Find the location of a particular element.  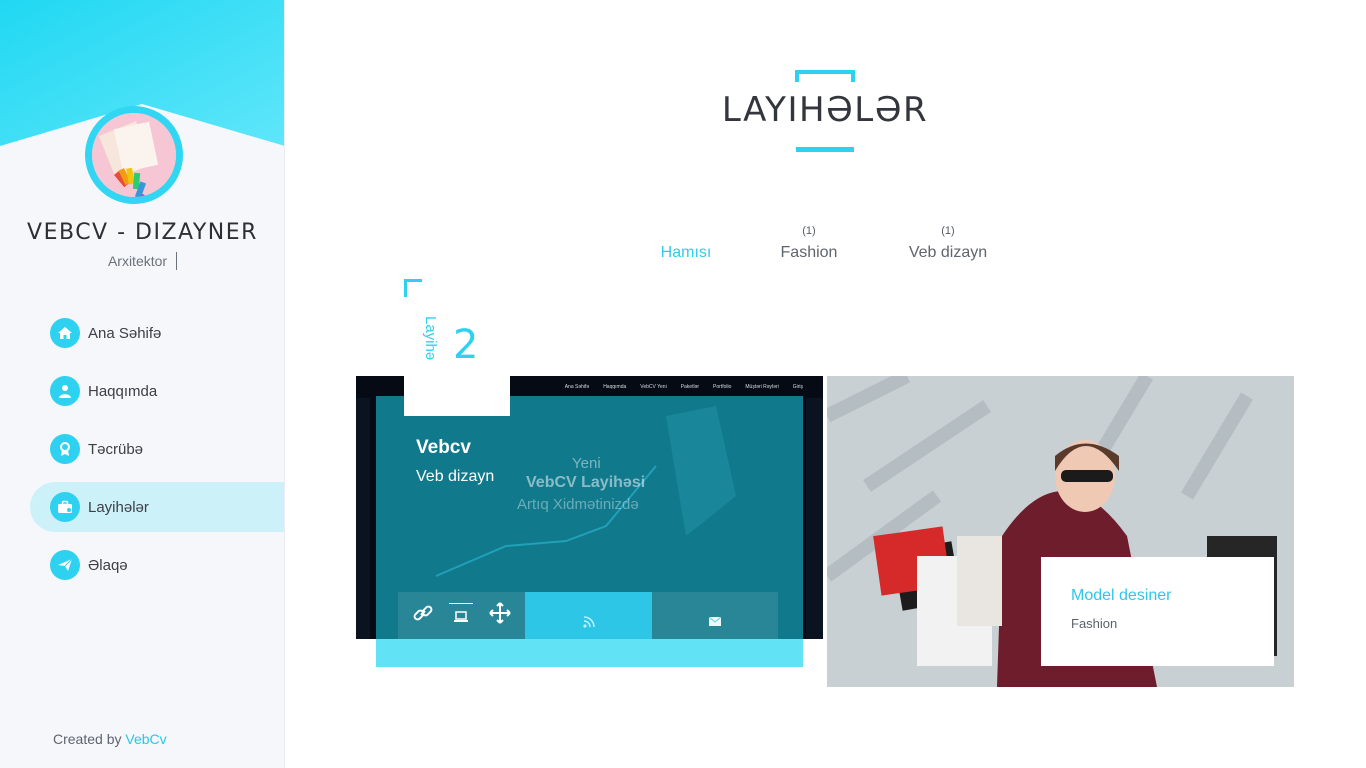

title-underline is located at coordinates (825, 149).